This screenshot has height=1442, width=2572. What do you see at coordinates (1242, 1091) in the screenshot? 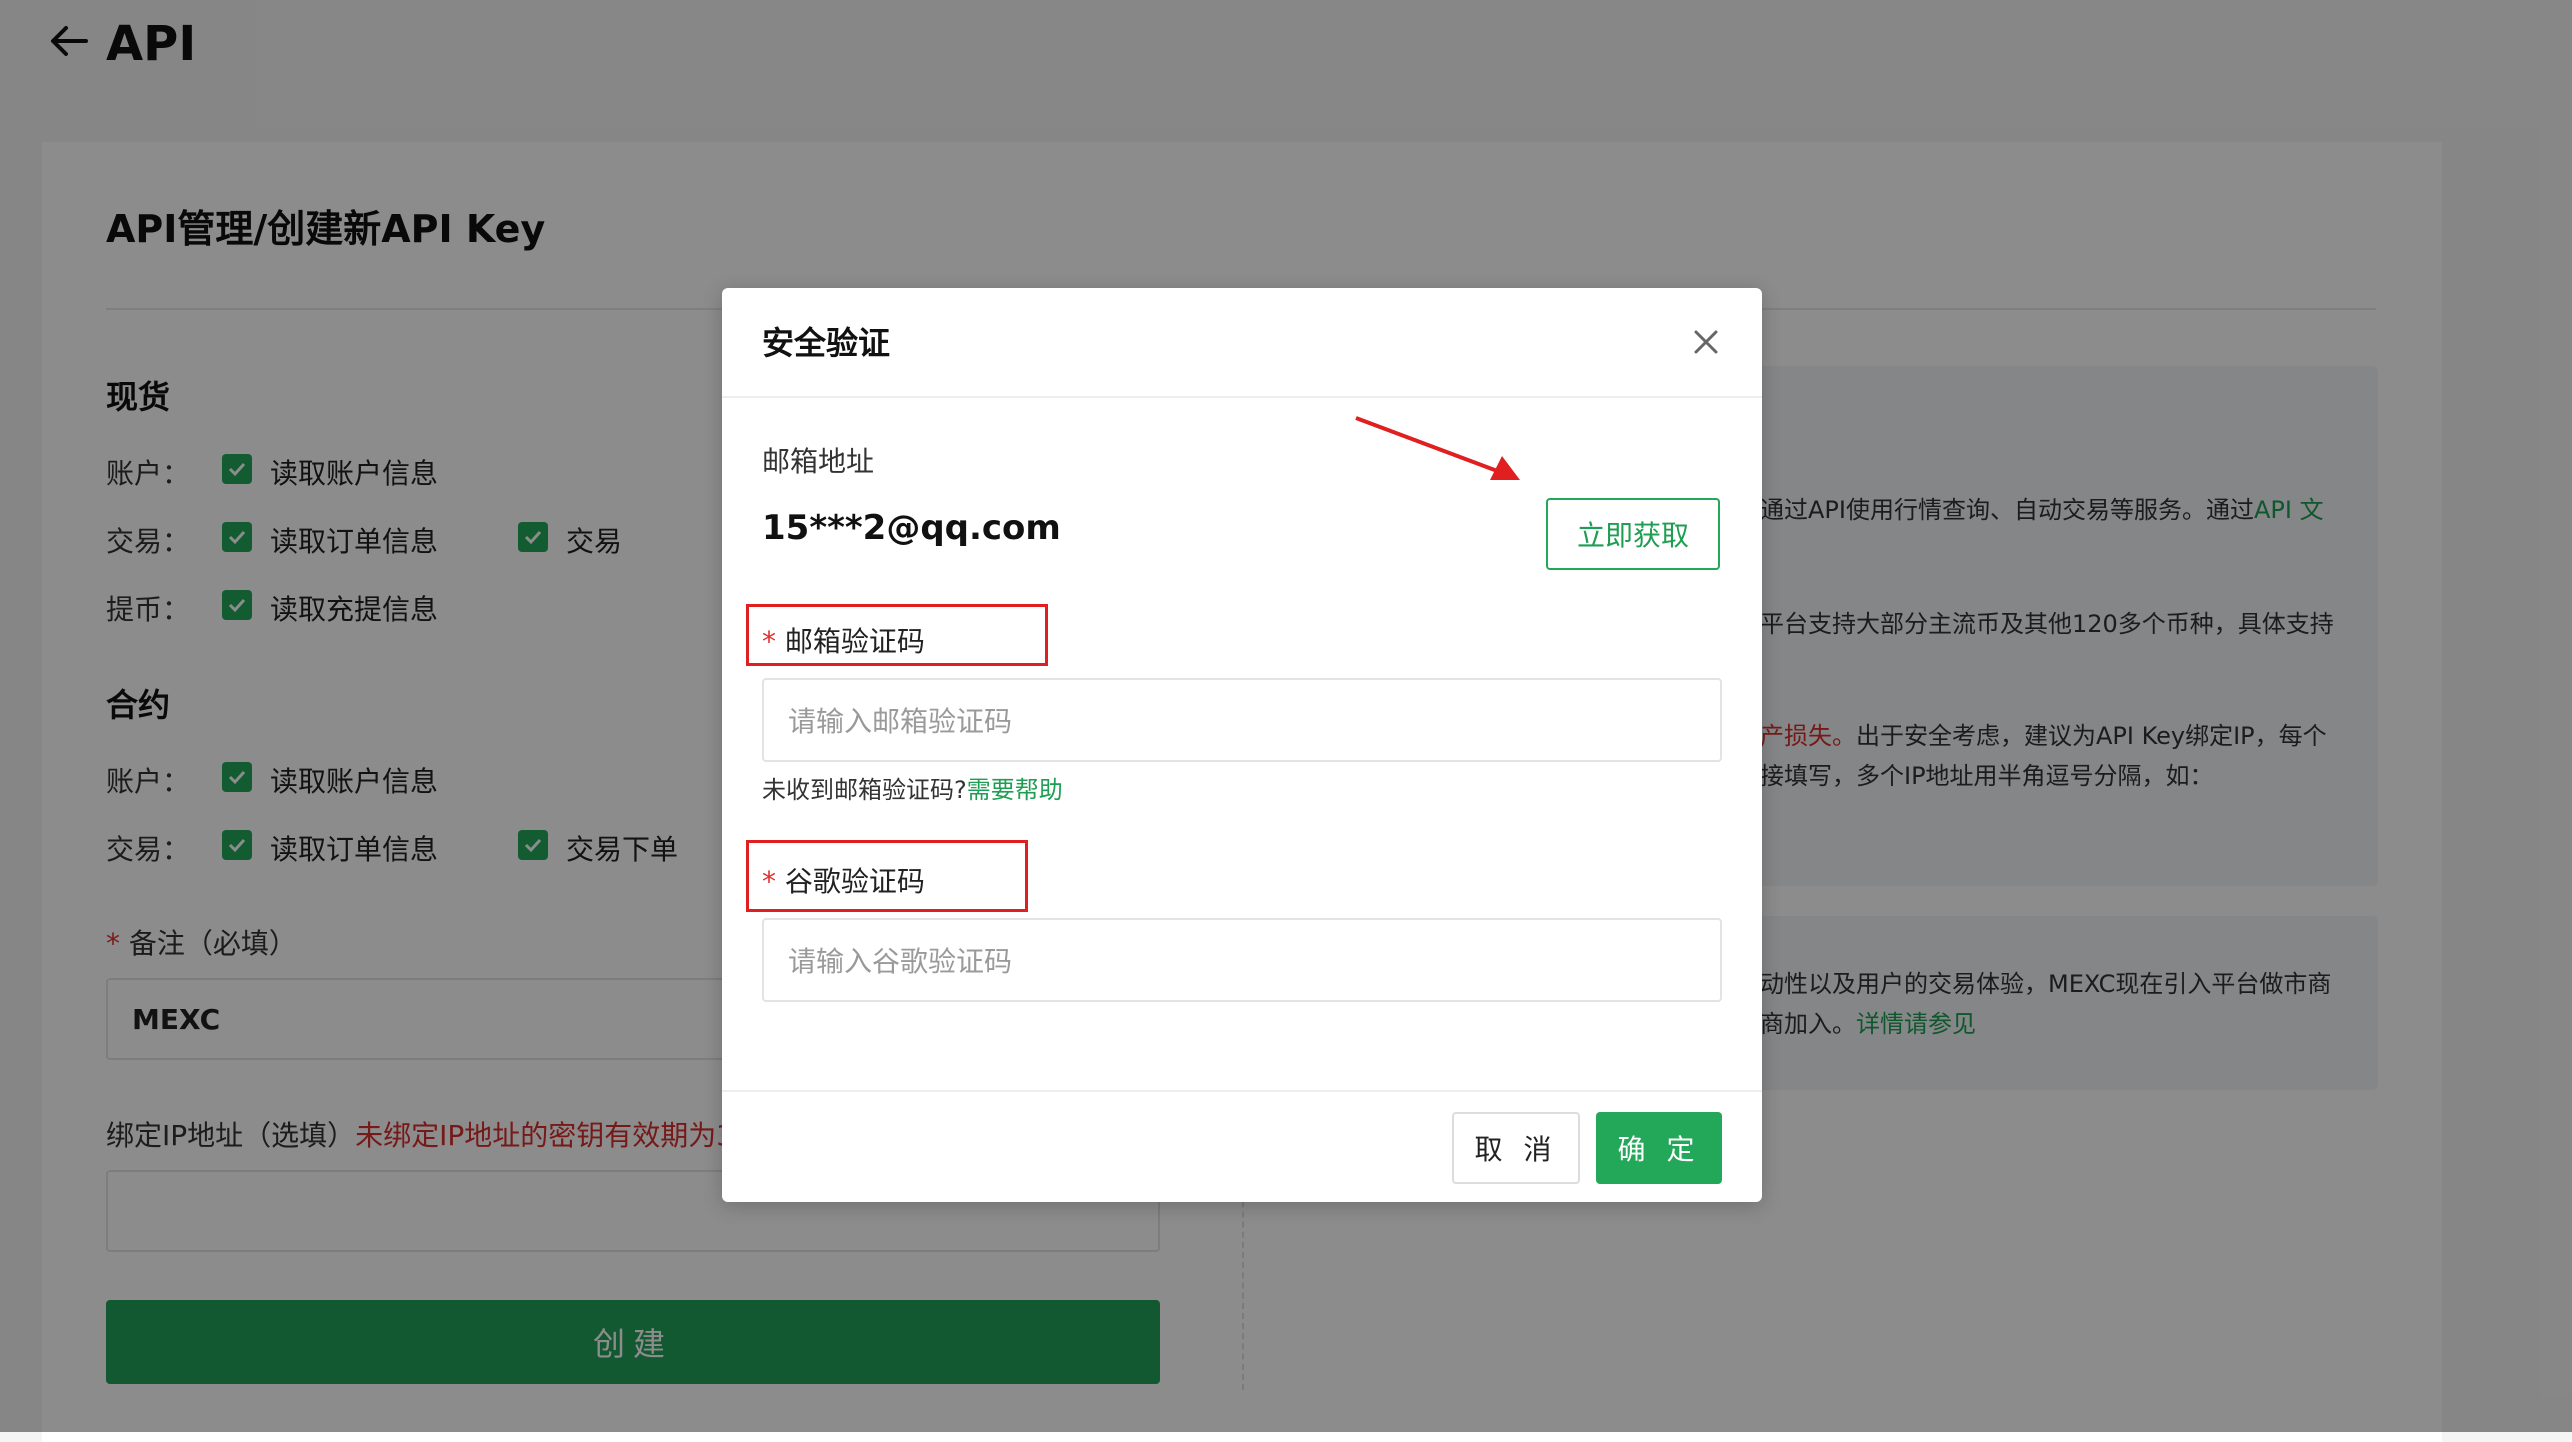
I see `modal-footer-divider` at bounding box center [1242, 1091].